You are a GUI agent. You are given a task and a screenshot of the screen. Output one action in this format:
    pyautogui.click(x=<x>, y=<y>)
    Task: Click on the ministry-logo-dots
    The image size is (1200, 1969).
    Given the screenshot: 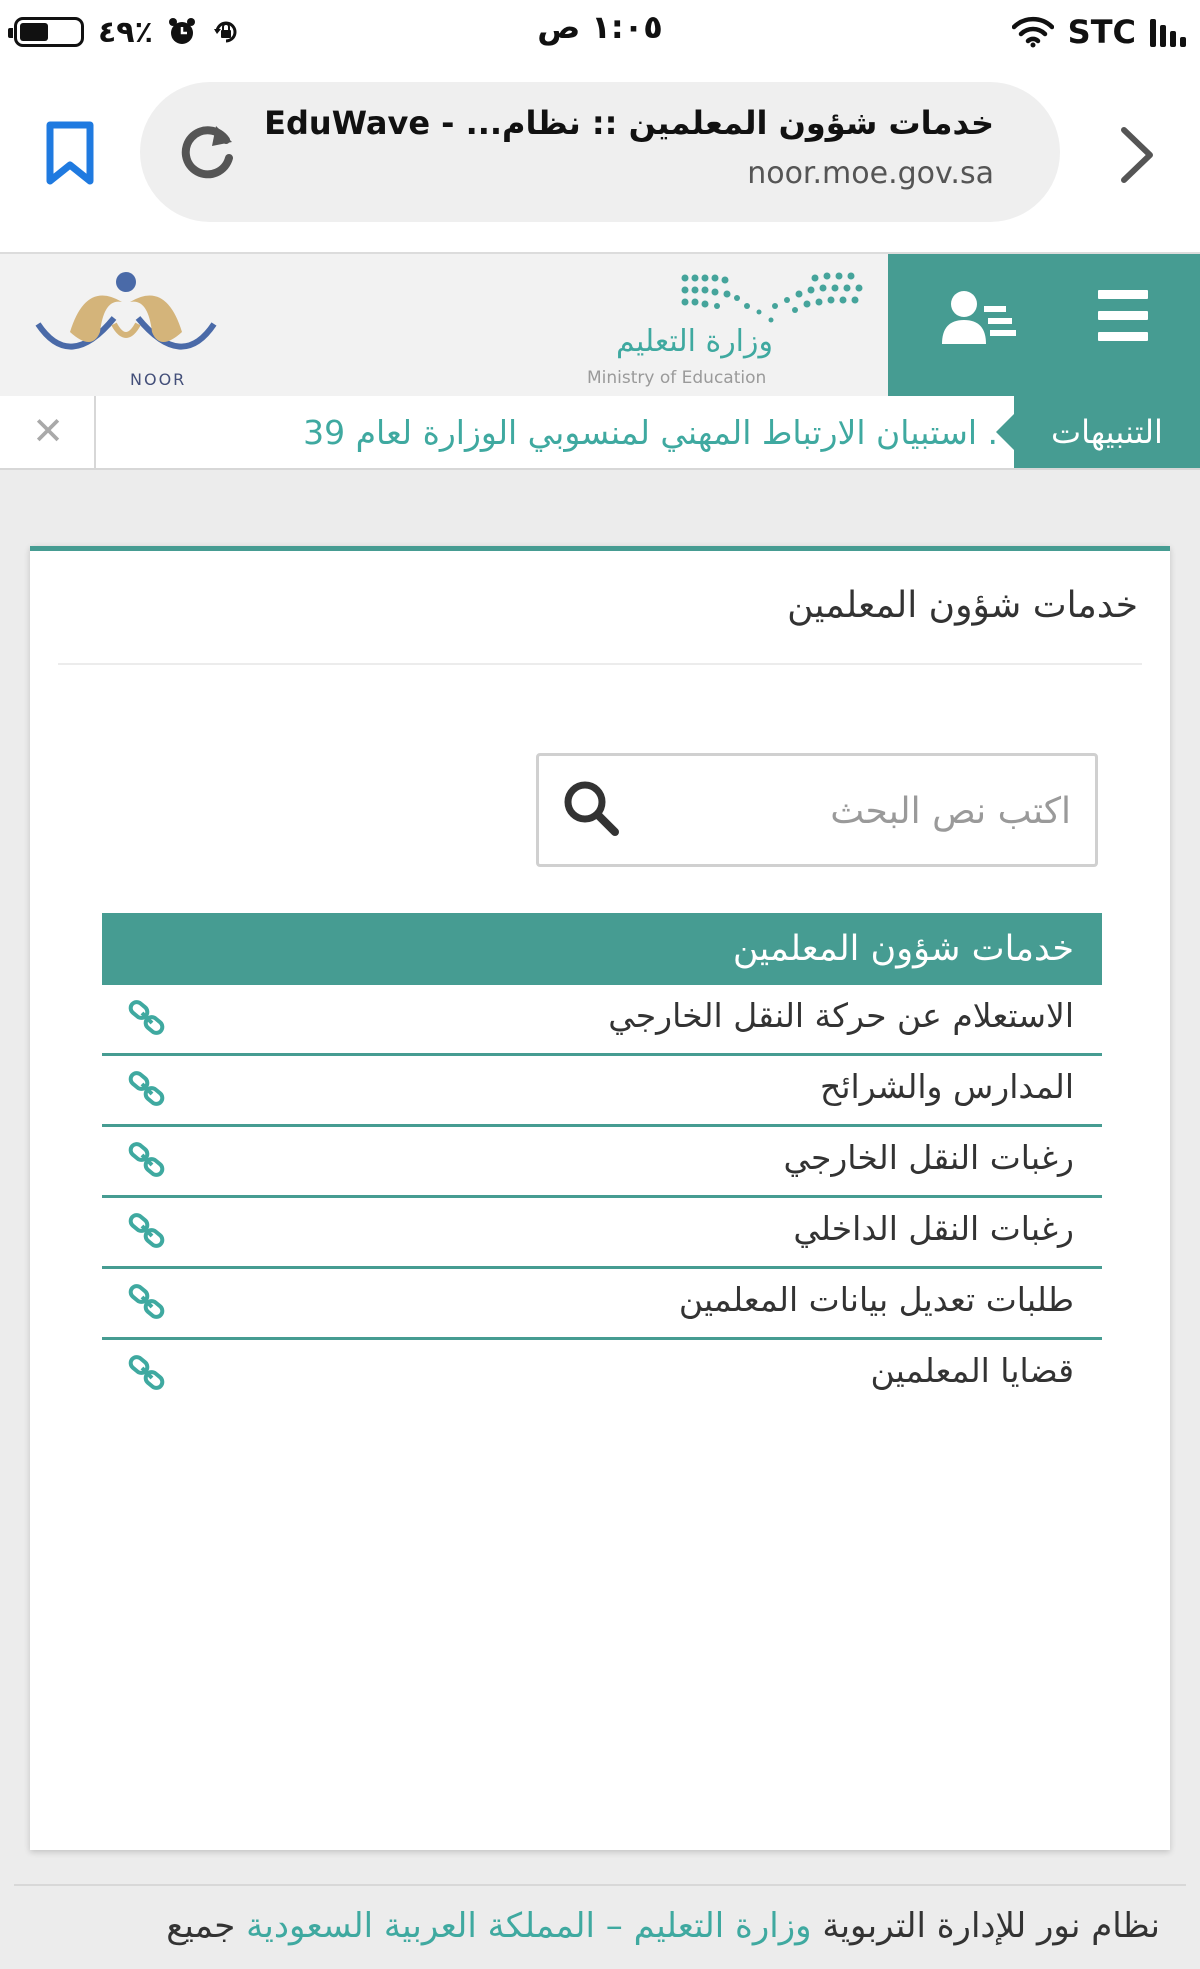 What is the action you would take?
    pyautogui.click(x=772, y=297)
    